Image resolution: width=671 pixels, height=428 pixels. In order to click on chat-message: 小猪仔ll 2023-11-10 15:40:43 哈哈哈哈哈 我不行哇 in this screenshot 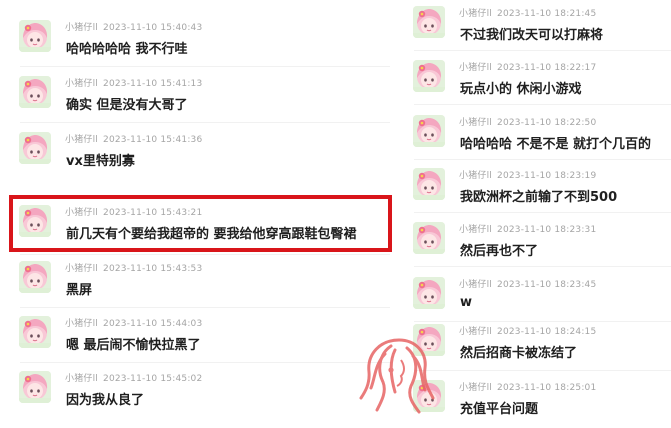, I will do `click(200, 44)`.